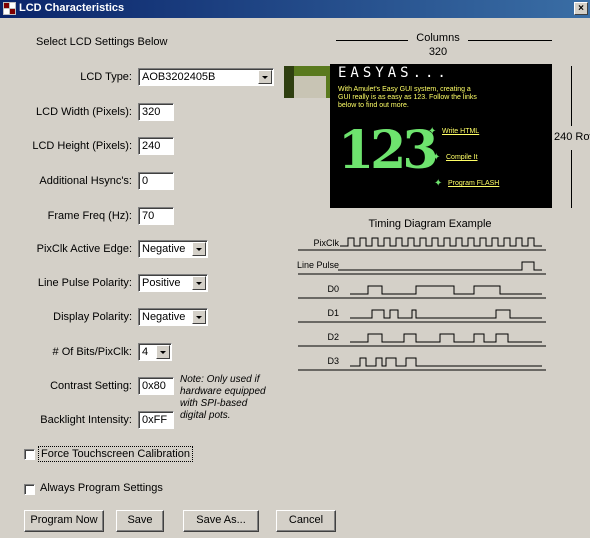 This screenshot has height=538, width=590. Describe the element at coordinates (179, 77) in the screenshot. I see `lcd-type-value: AOB3202405B` at that location.